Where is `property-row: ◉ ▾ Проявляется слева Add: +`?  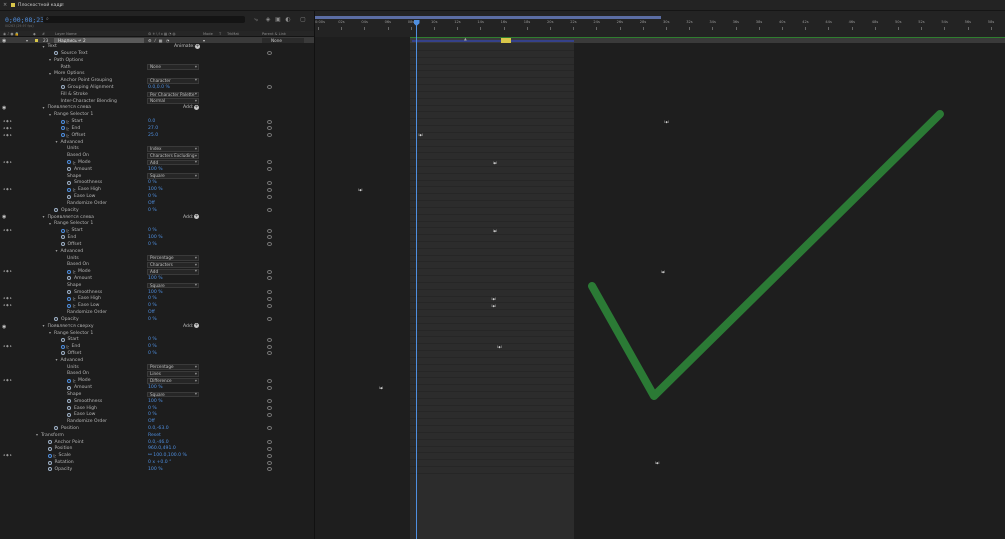 property-row: ◉ ▾ Проявляется слева Add: + is located at coordinates (157, 217).